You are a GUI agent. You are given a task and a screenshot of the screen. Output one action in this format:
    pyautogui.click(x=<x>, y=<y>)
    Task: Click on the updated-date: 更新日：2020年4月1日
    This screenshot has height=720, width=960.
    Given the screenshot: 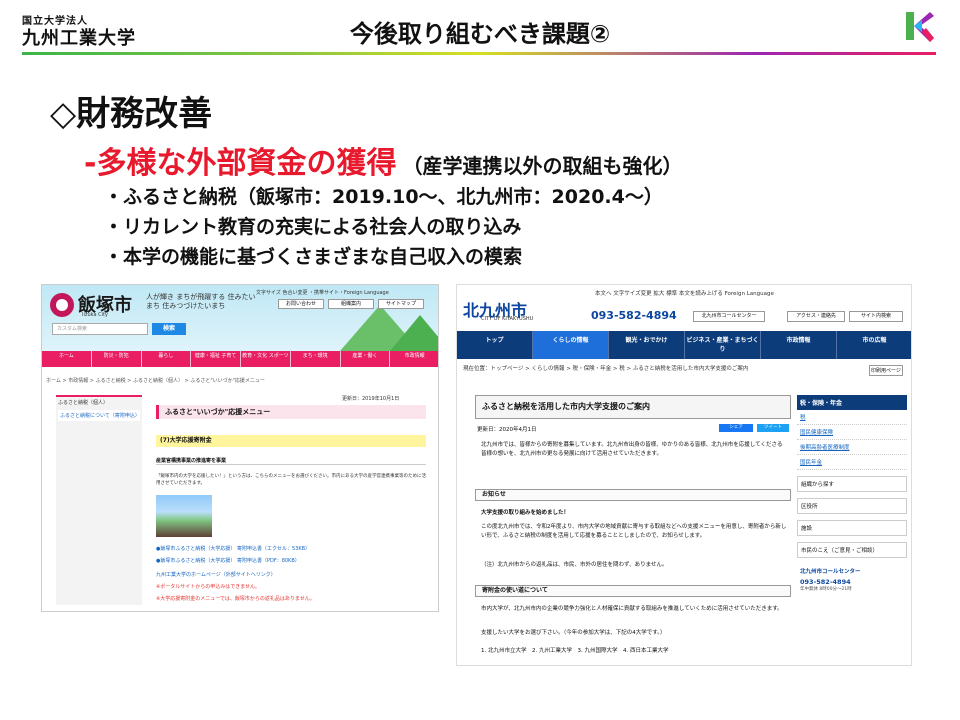 What is the action you would take?
    pyautogui.click(x=507, y=430)
    